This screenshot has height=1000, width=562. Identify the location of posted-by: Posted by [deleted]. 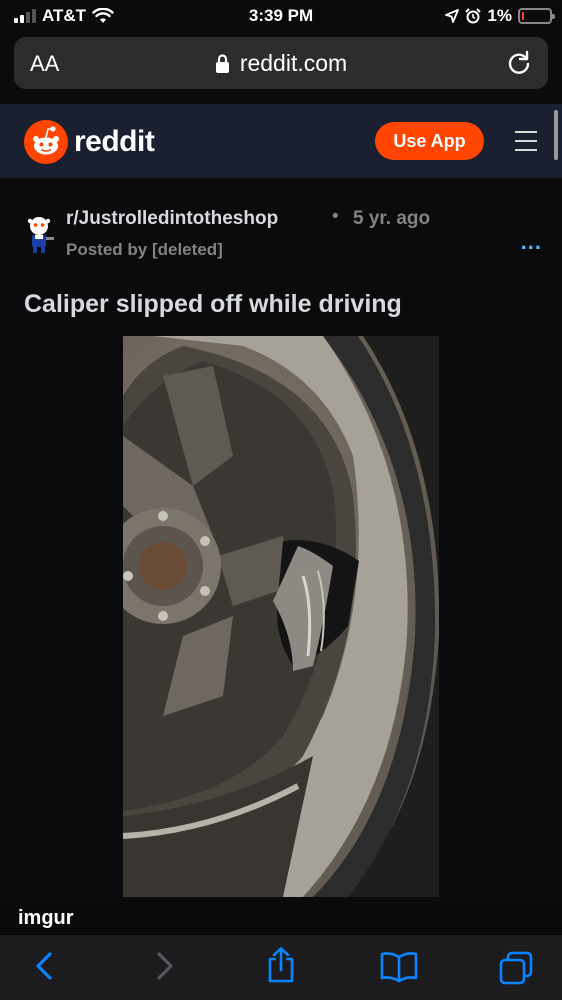
(144, 249).